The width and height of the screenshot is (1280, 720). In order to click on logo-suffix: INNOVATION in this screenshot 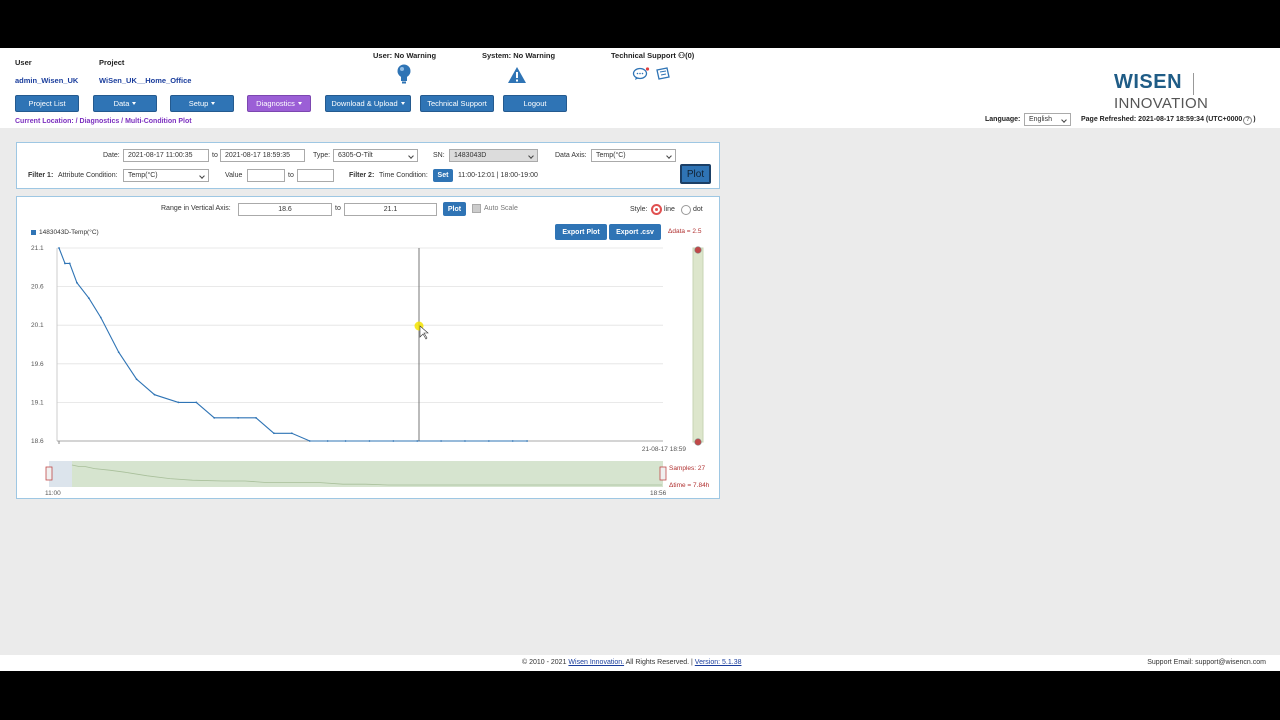, I will do `click(1161, 103)`.